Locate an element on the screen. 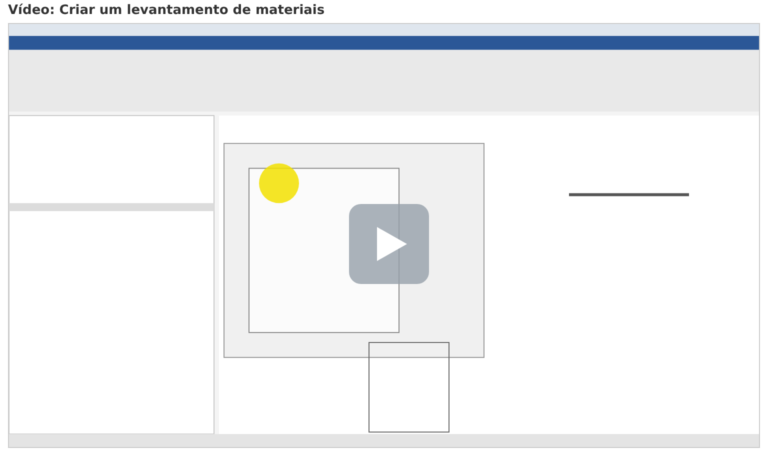  play-icon is located at coordinates (392, 244).